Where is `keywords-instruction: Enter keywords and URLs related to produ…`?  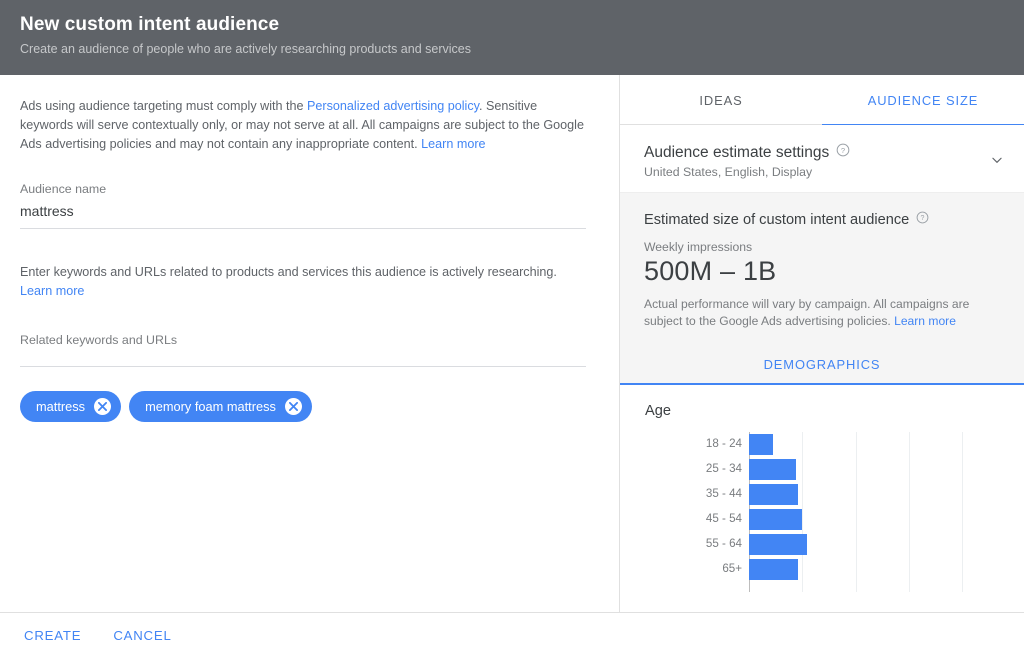 keywords-instruction: Enter keywords and URLs related to produ… is located at coordinates (304, 282).